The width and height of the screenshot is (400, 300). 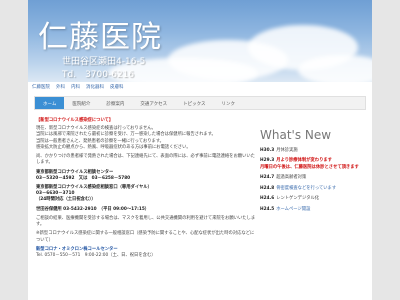 What do you see at coordinates (194, 103) in the screenshot?
I see `menu-item-topics: トピックス` at bounding box center [194, 103].